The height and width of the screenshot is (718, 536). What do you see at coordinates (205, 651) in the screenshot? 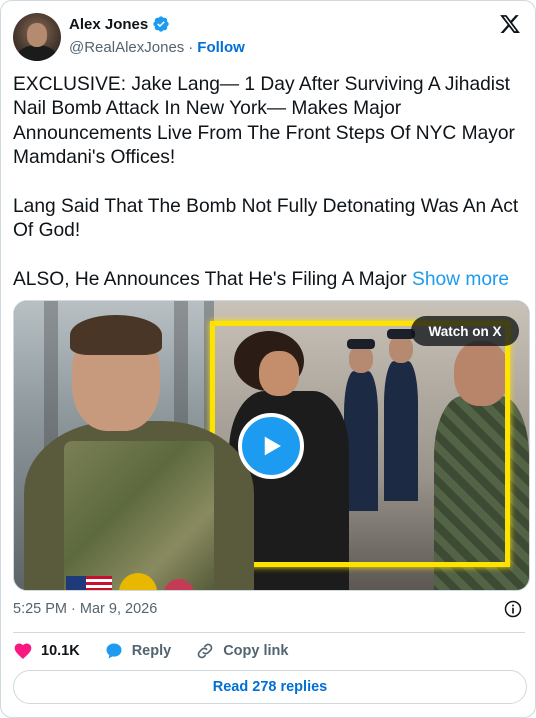
I see `link-icon` at bounding box center [205, 651].